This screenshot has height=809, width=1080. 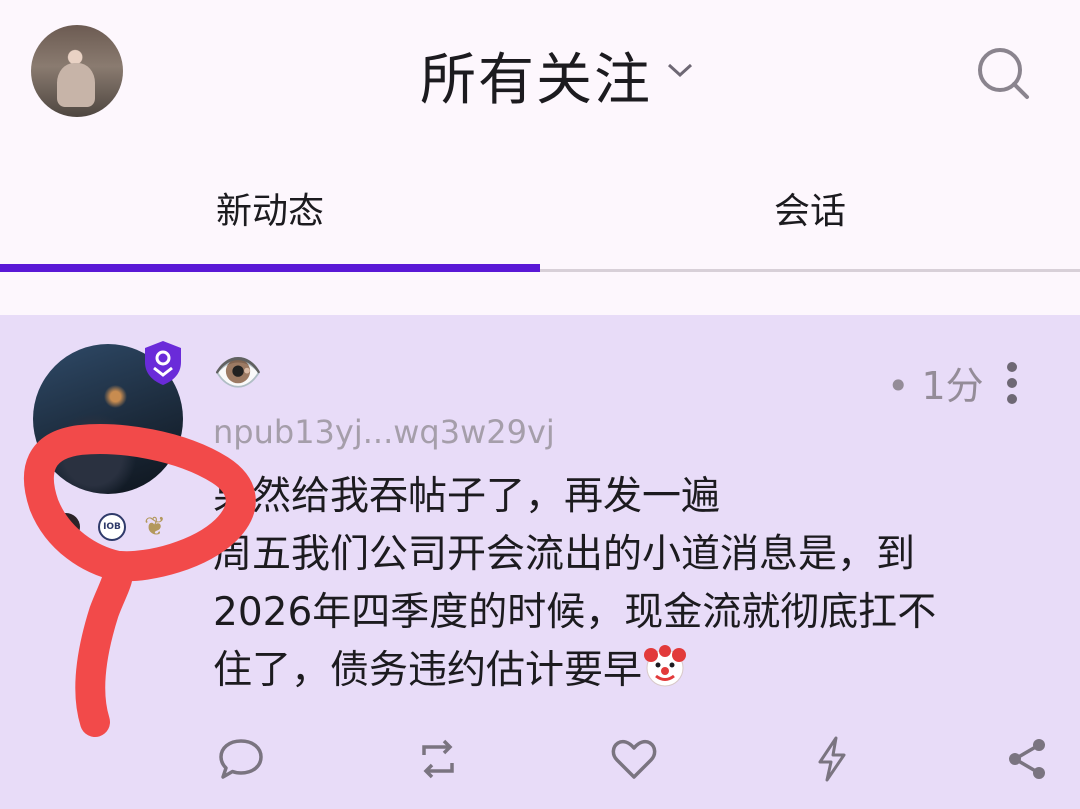 I want to click on like-icon, so click(x=634, y=759).